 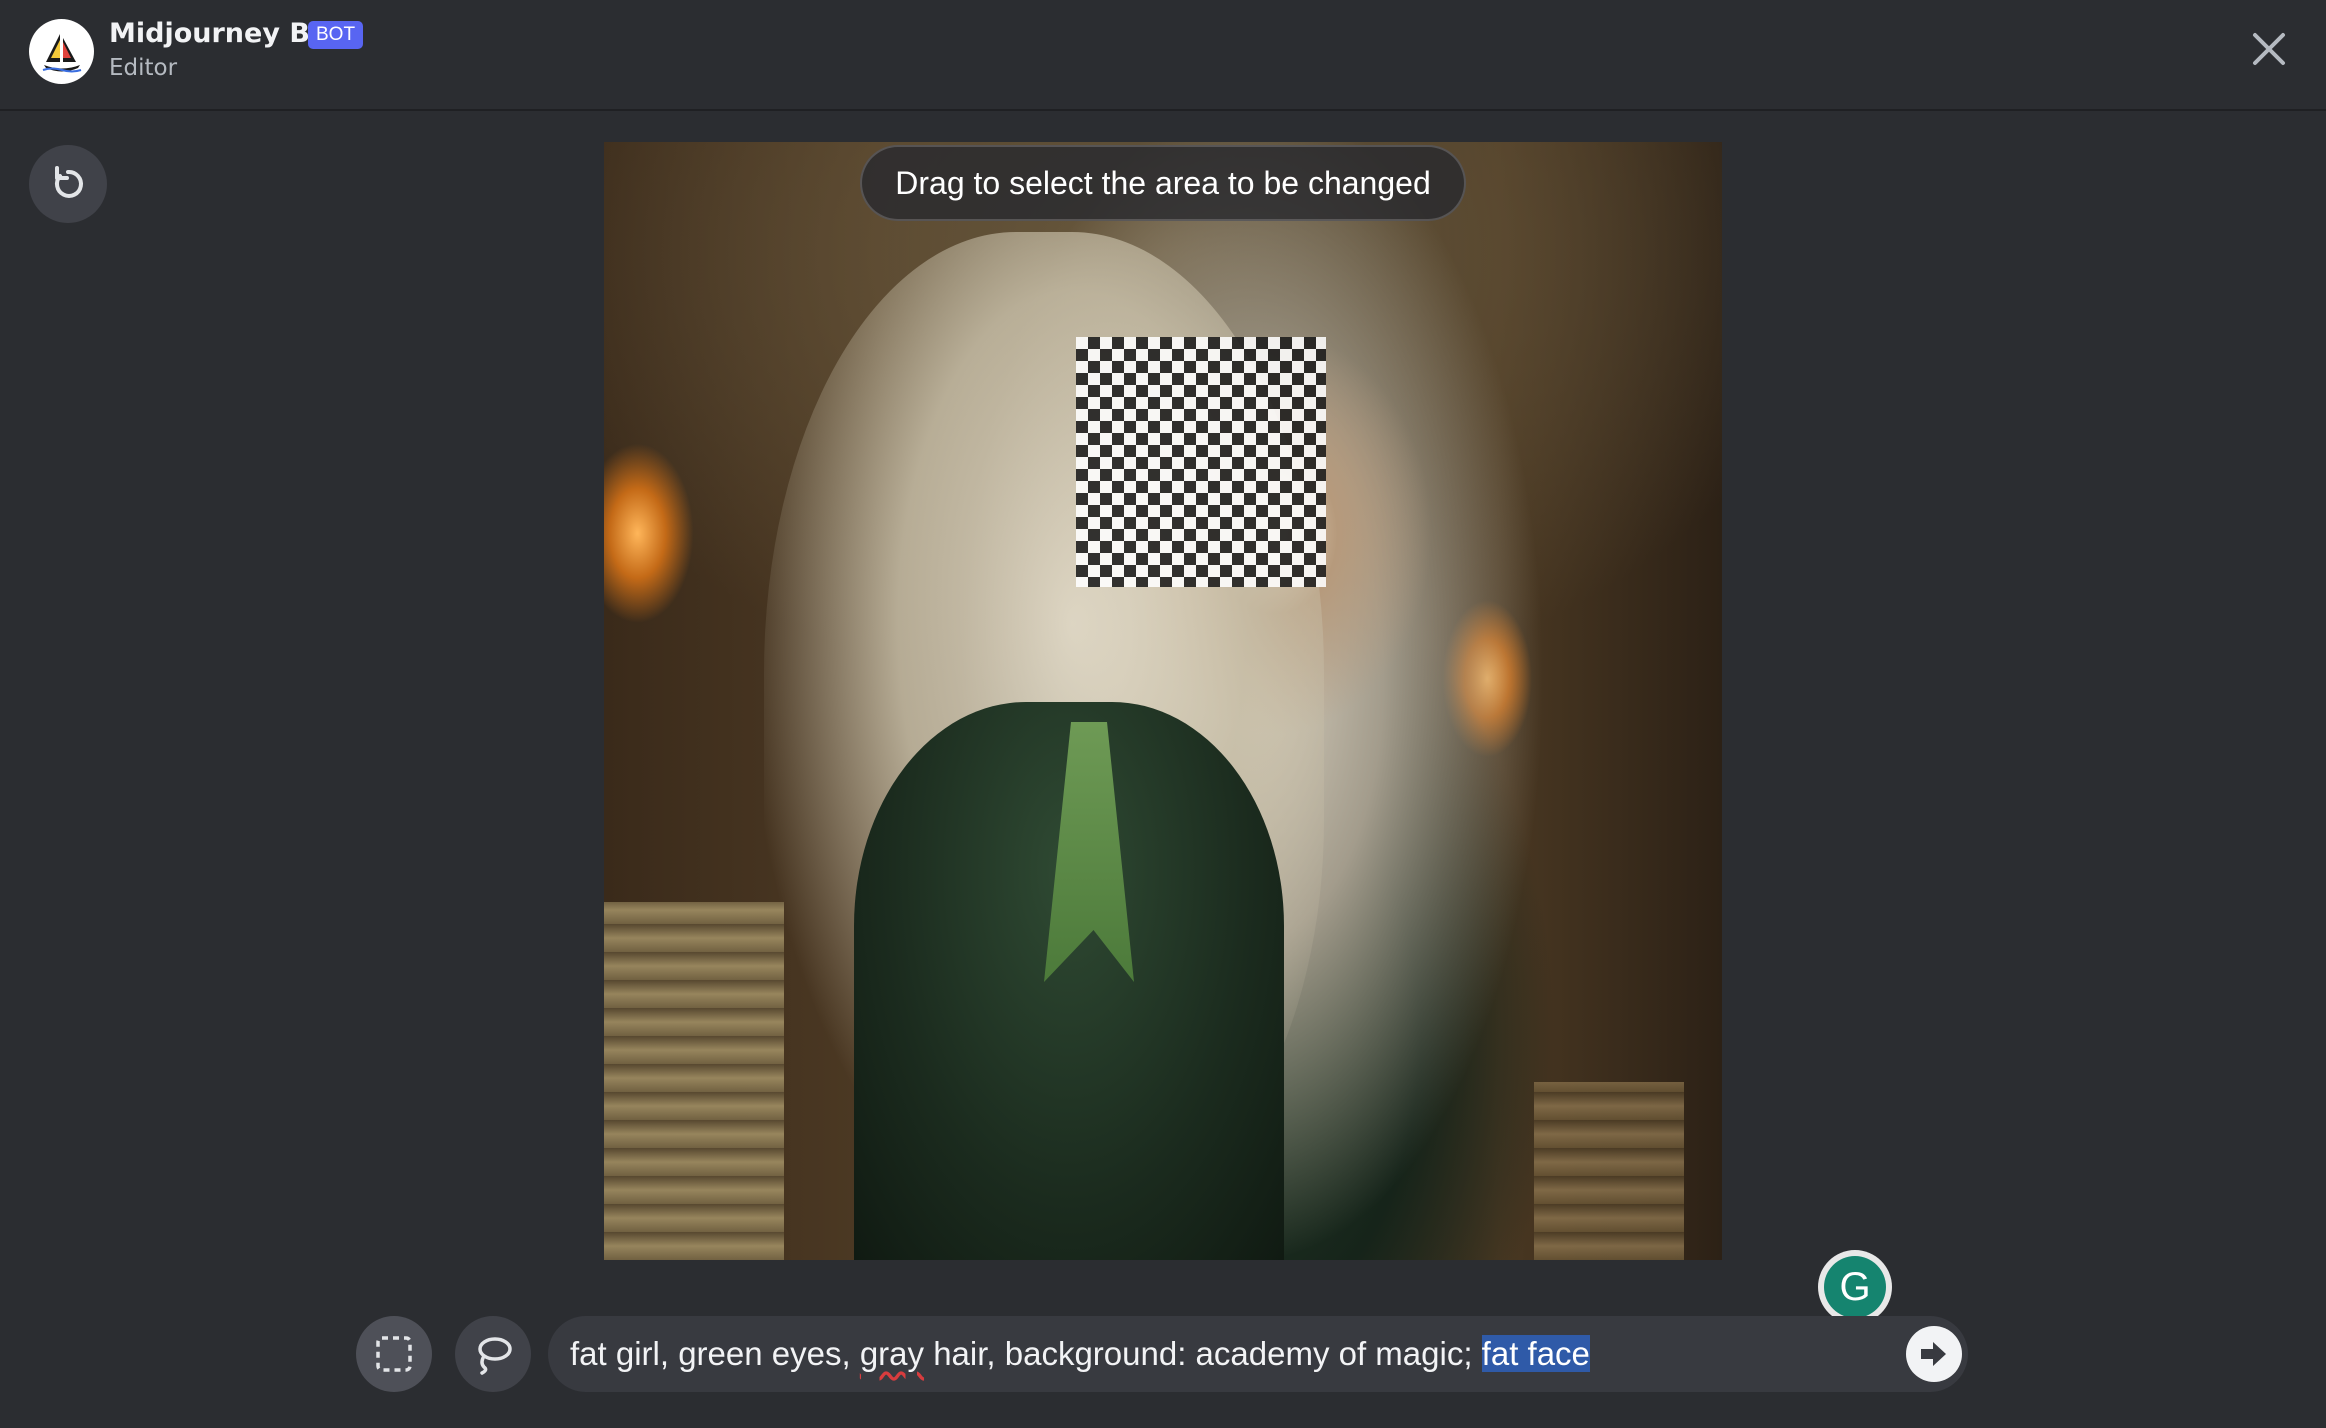 I want to click on reset-icon, so click(x=68, y=182).